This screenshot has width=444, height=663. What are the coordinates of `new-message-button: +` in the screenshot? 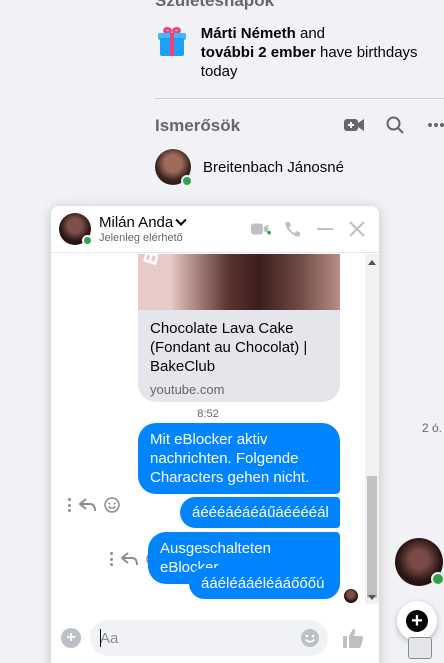 It's located at (417, 621).